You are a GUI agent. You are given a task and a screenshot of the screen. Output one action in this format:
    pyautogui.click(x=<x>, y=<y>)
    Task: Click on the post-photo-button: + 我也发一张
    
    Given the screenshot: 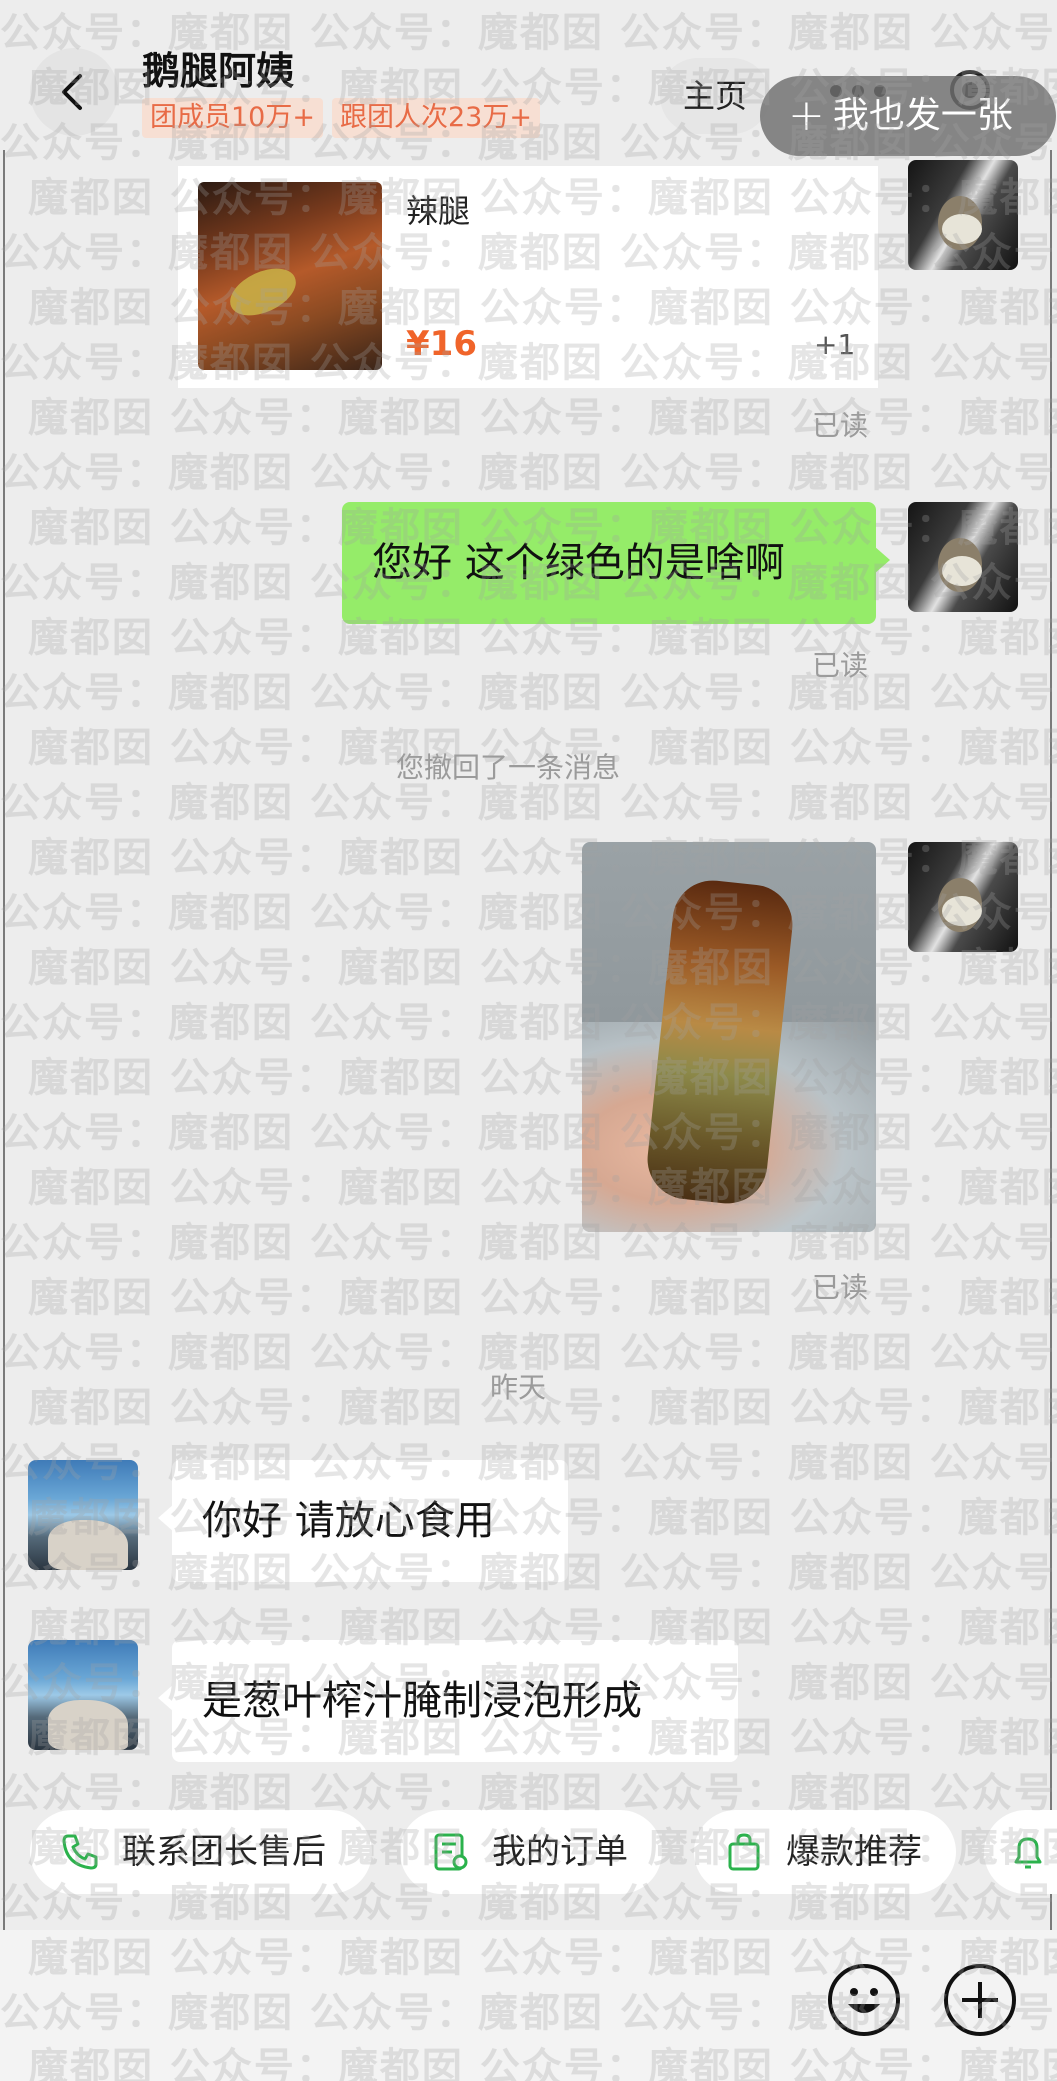 What is the action you would take?
    pyautogui.click(x=908, y=116)
    